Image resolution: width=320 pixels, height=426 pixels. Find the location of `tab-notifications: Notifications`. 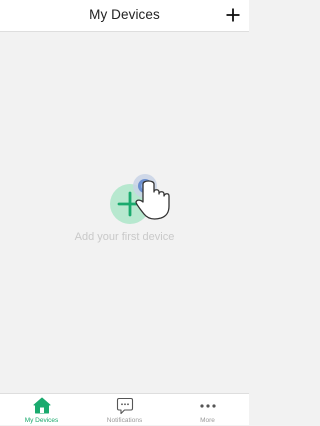

tab-notifications: Notifications is located at coordinates (124, 410).